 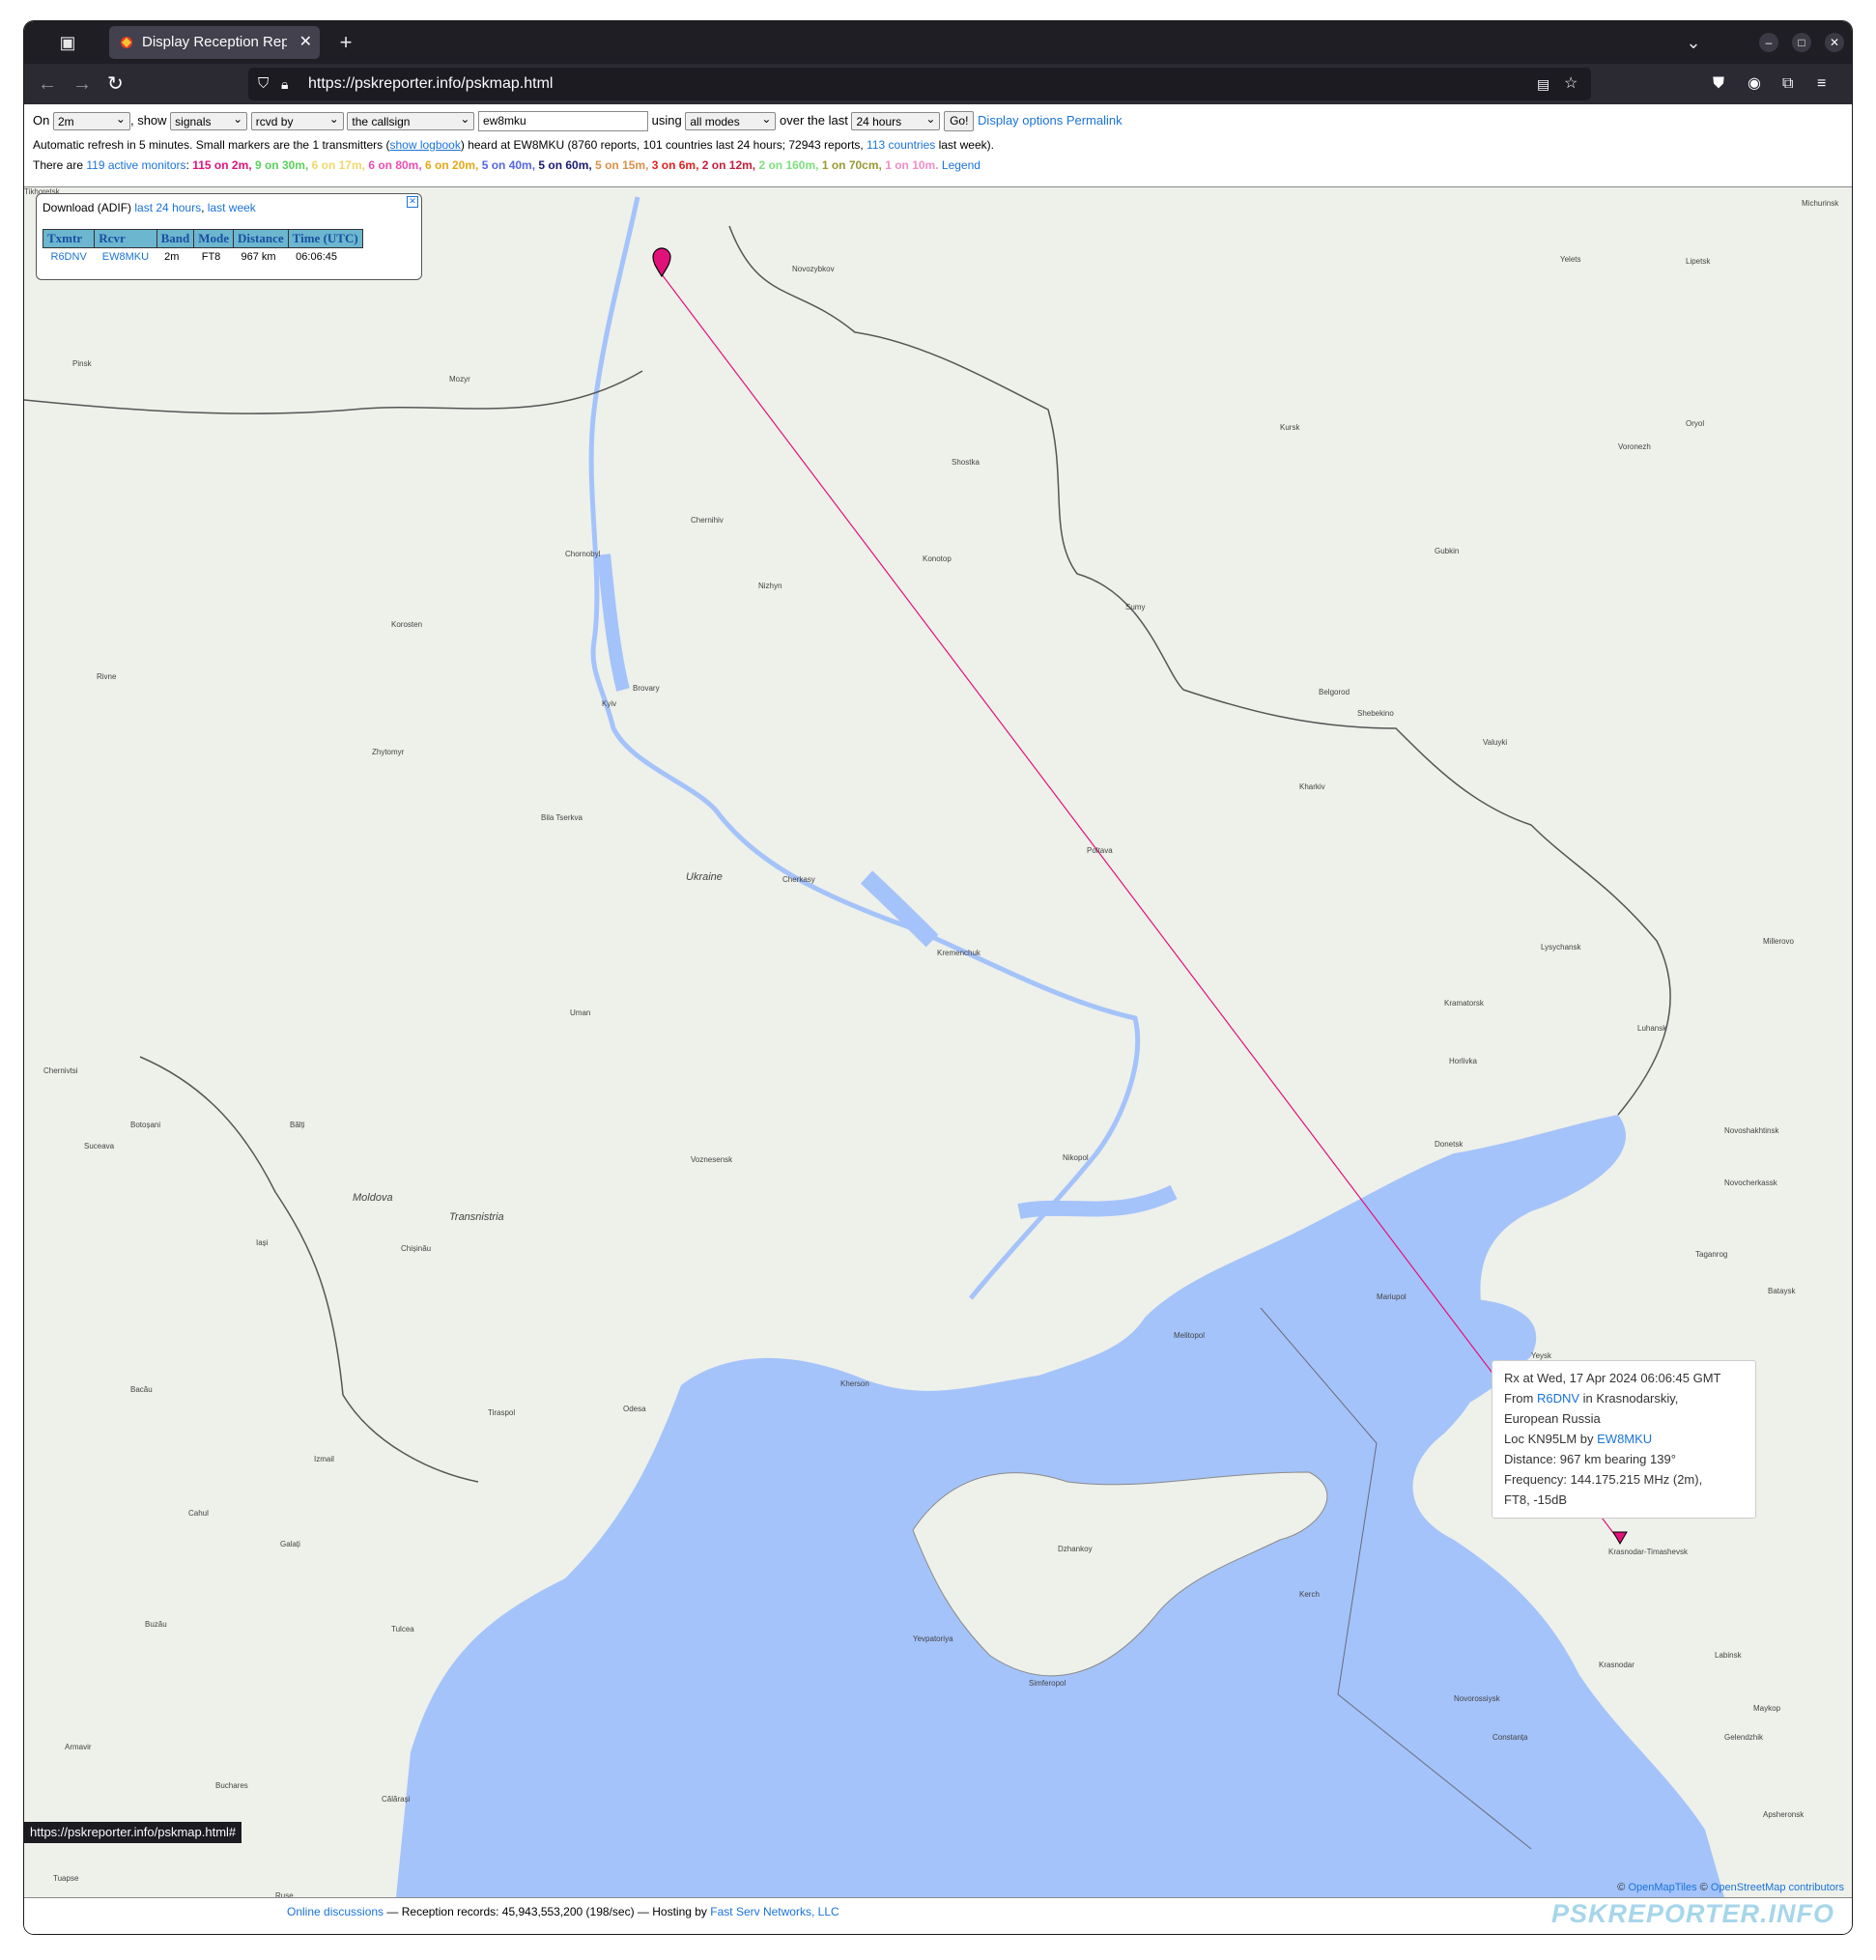 I want to click on direction-select: rcvd by, so click(x=297, y=121).